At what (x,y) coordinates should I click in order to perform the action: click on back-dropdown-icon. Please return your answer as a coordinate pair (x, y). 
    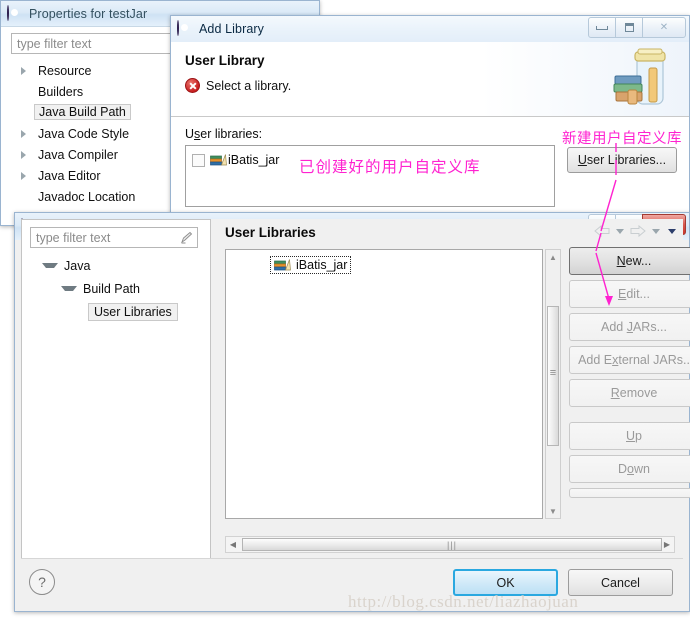
    Looking at the image, I should click on (620, 231).